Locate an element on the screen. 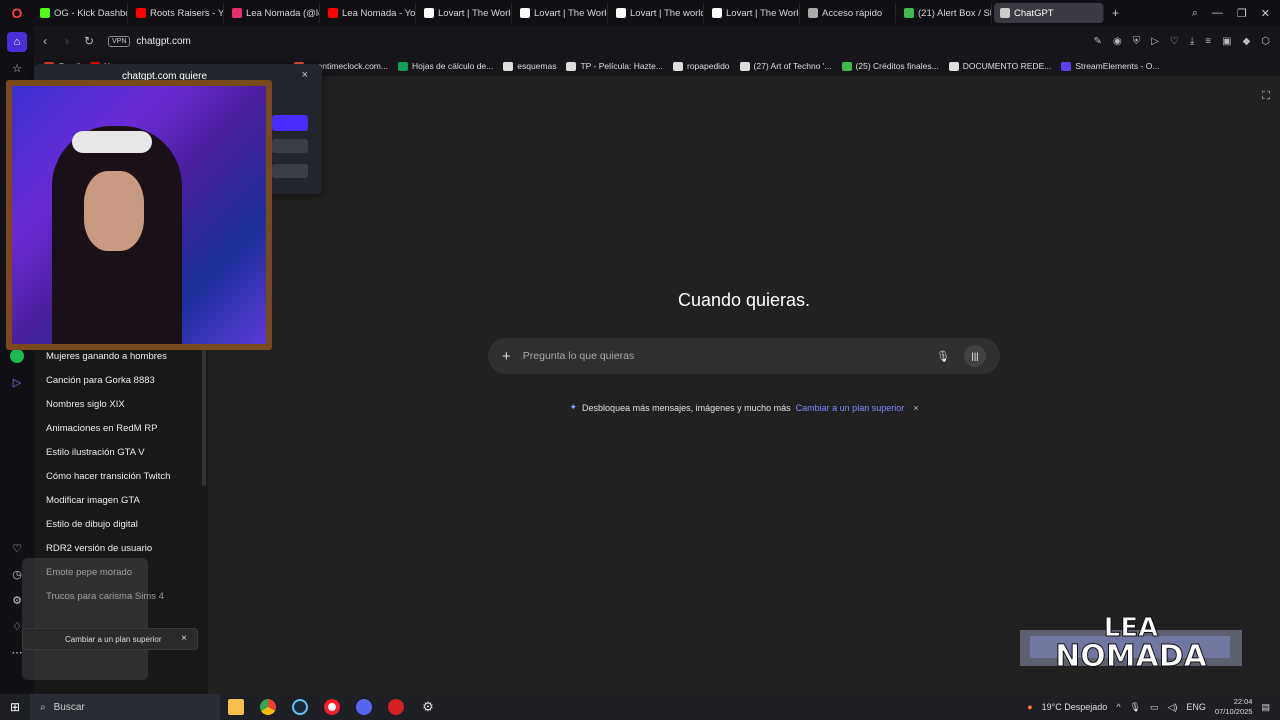 The width and height of the screenshot is (1280, 720). chat-history-item: Mujeres ganando a hombres is located at coordinates (106, 356).